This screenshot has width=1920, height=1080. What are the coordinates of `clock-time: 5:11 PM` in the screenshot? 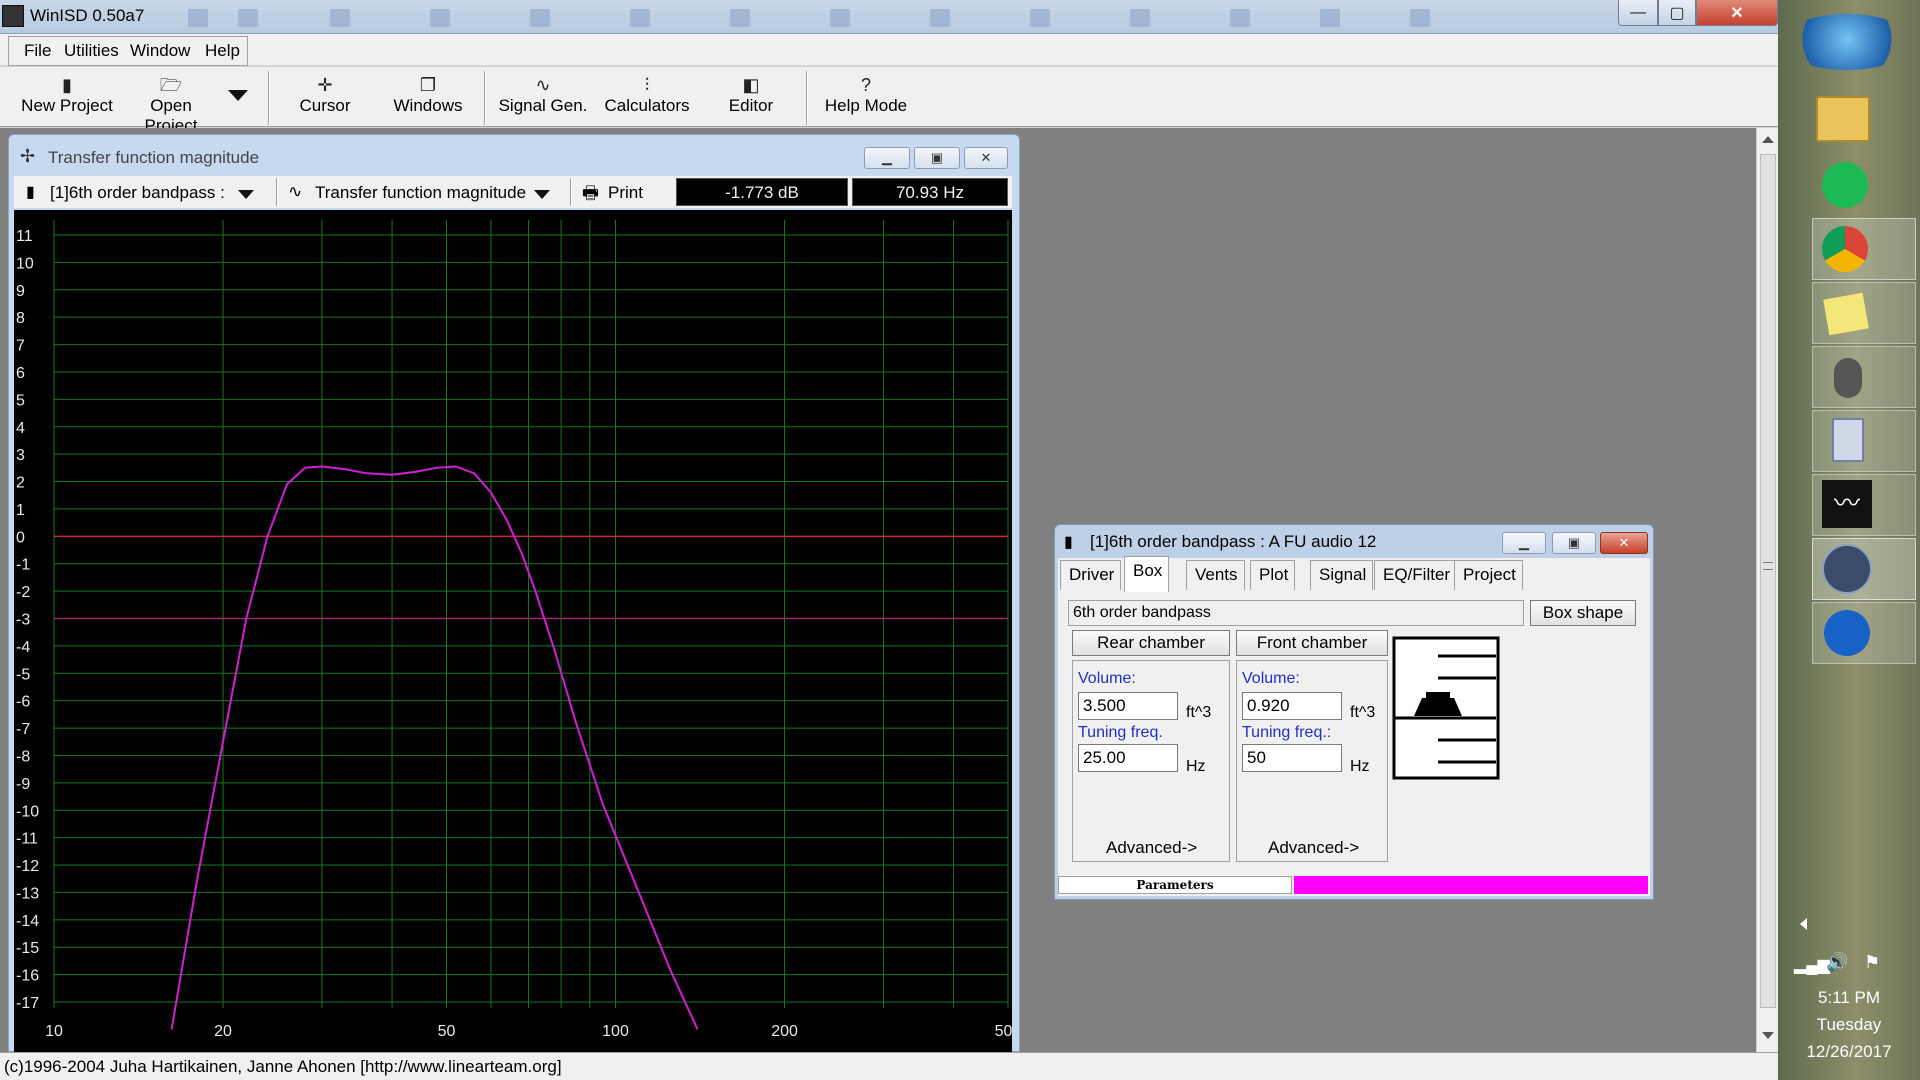 It's located at (1849, 998).